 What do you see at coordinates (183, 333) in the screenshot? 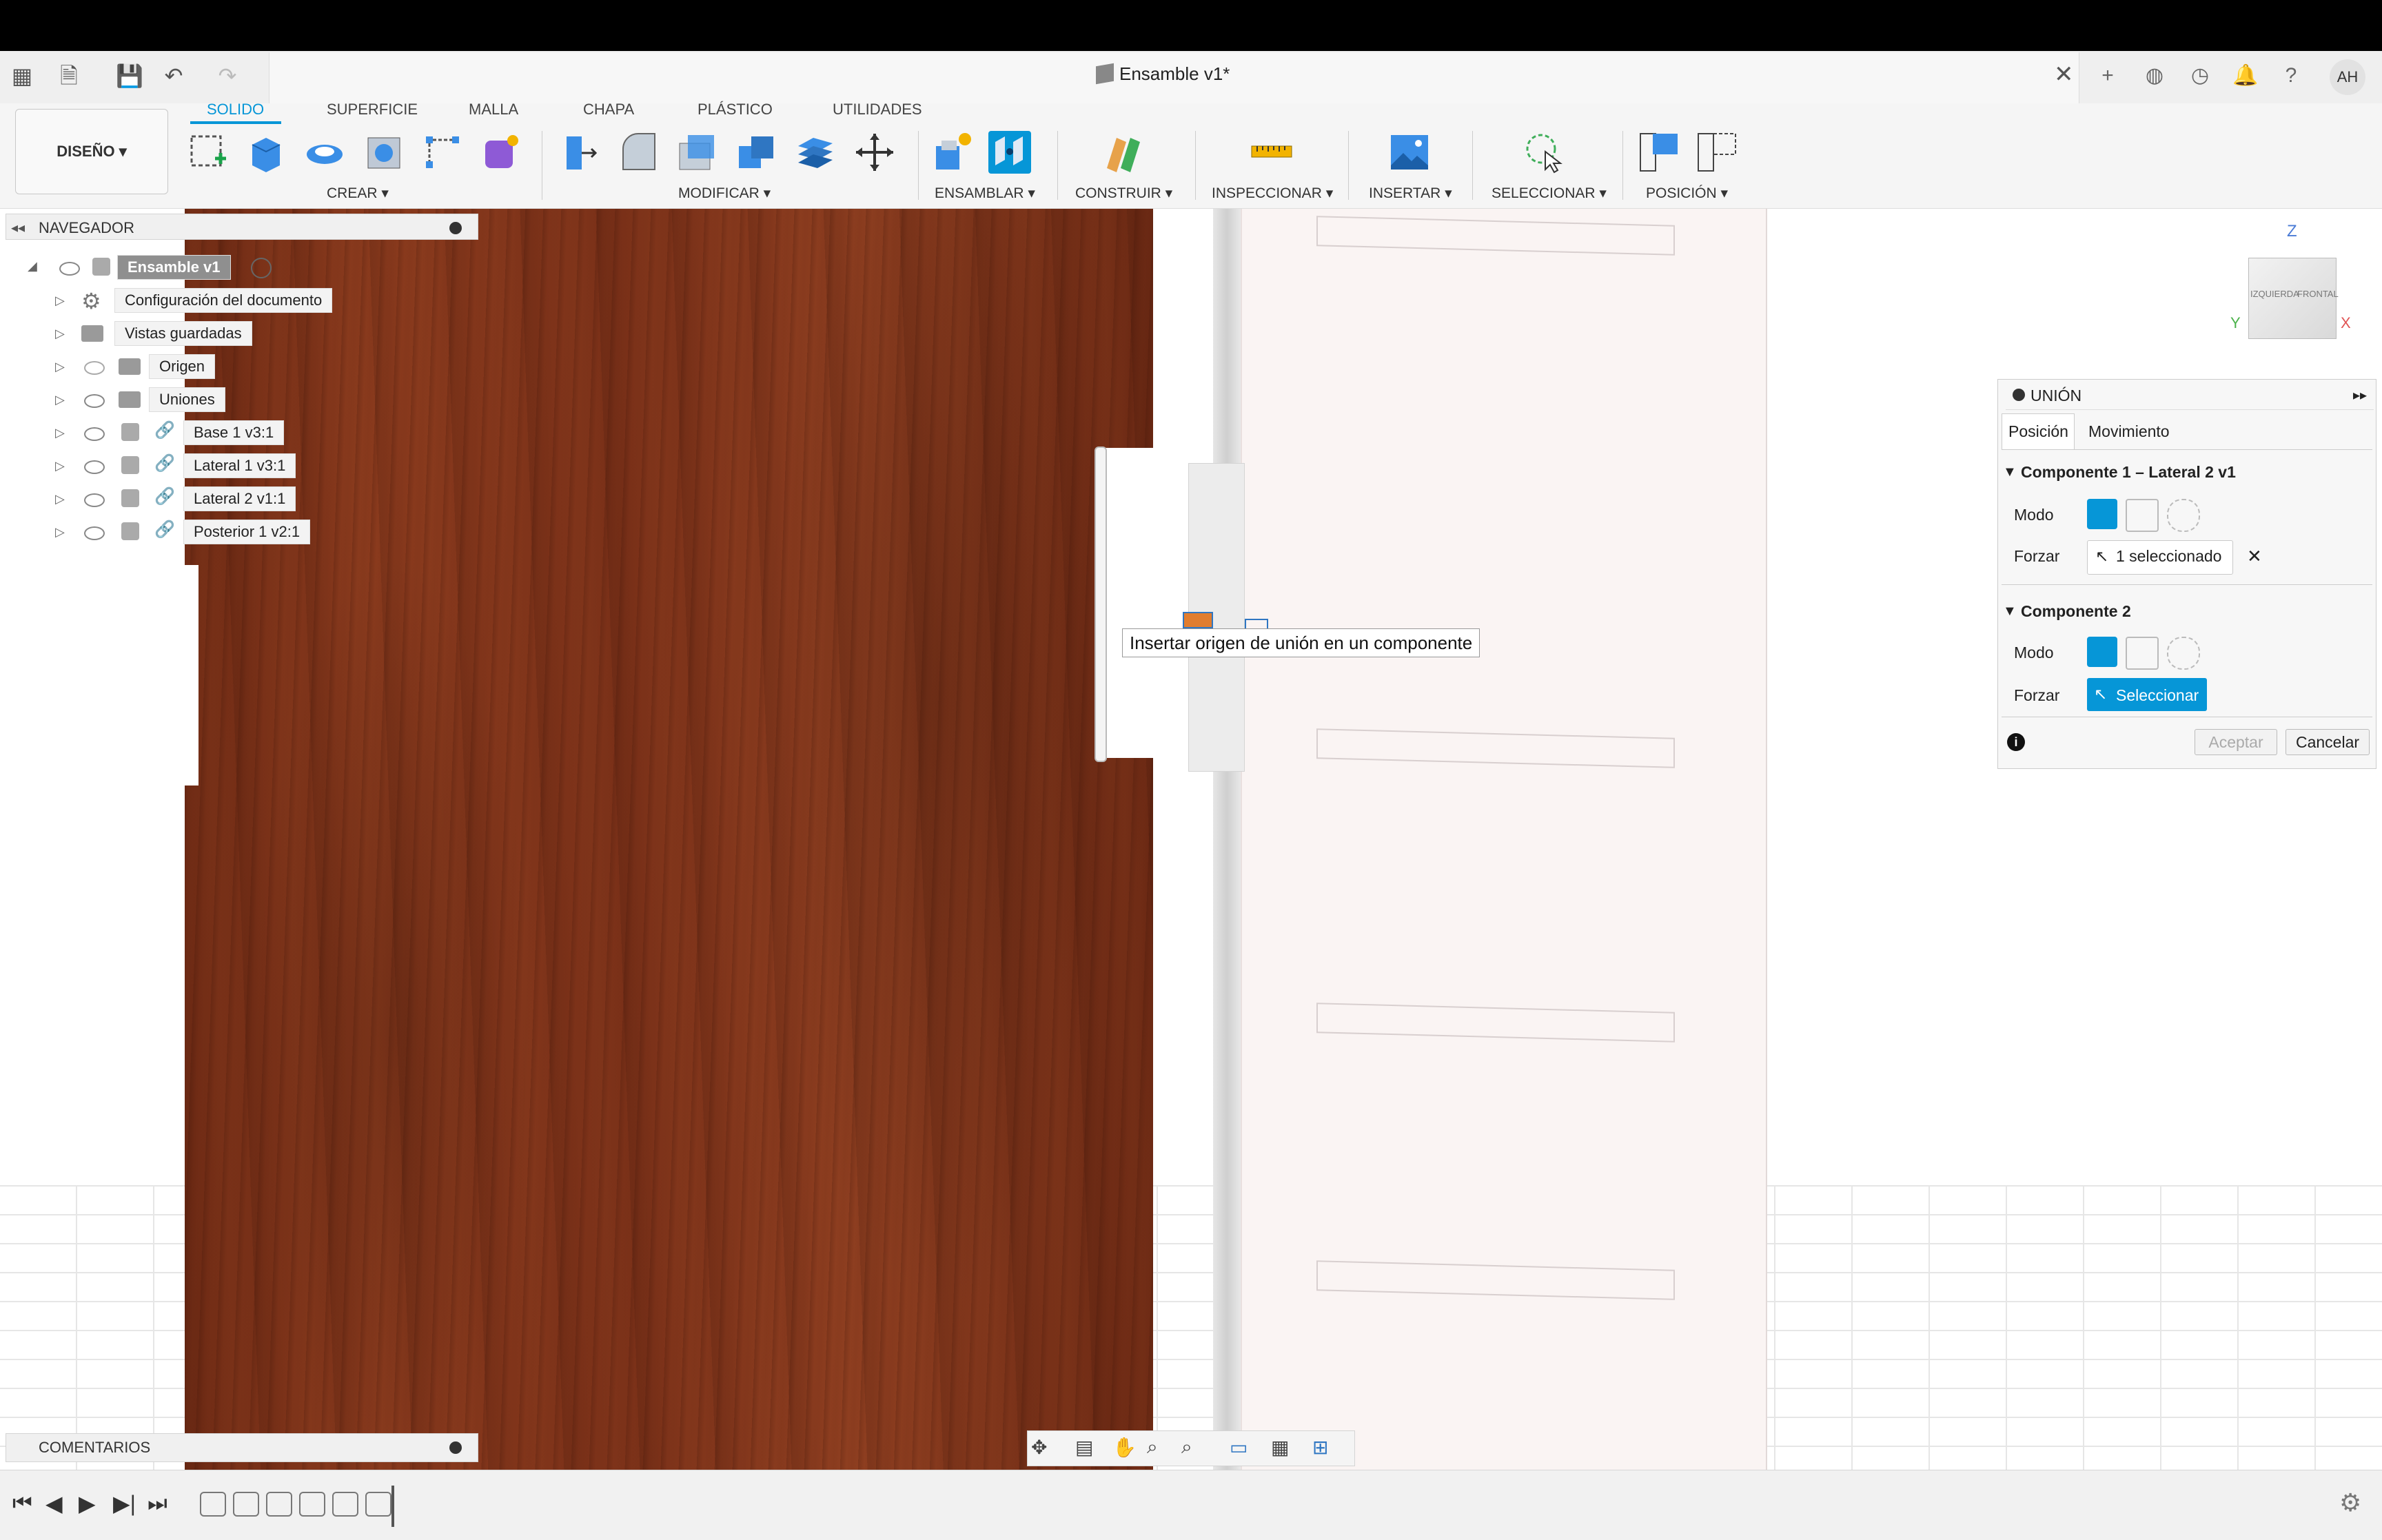
I see `nav-item-vistas: Vistas guardadas` at bounding box center [183, 333].